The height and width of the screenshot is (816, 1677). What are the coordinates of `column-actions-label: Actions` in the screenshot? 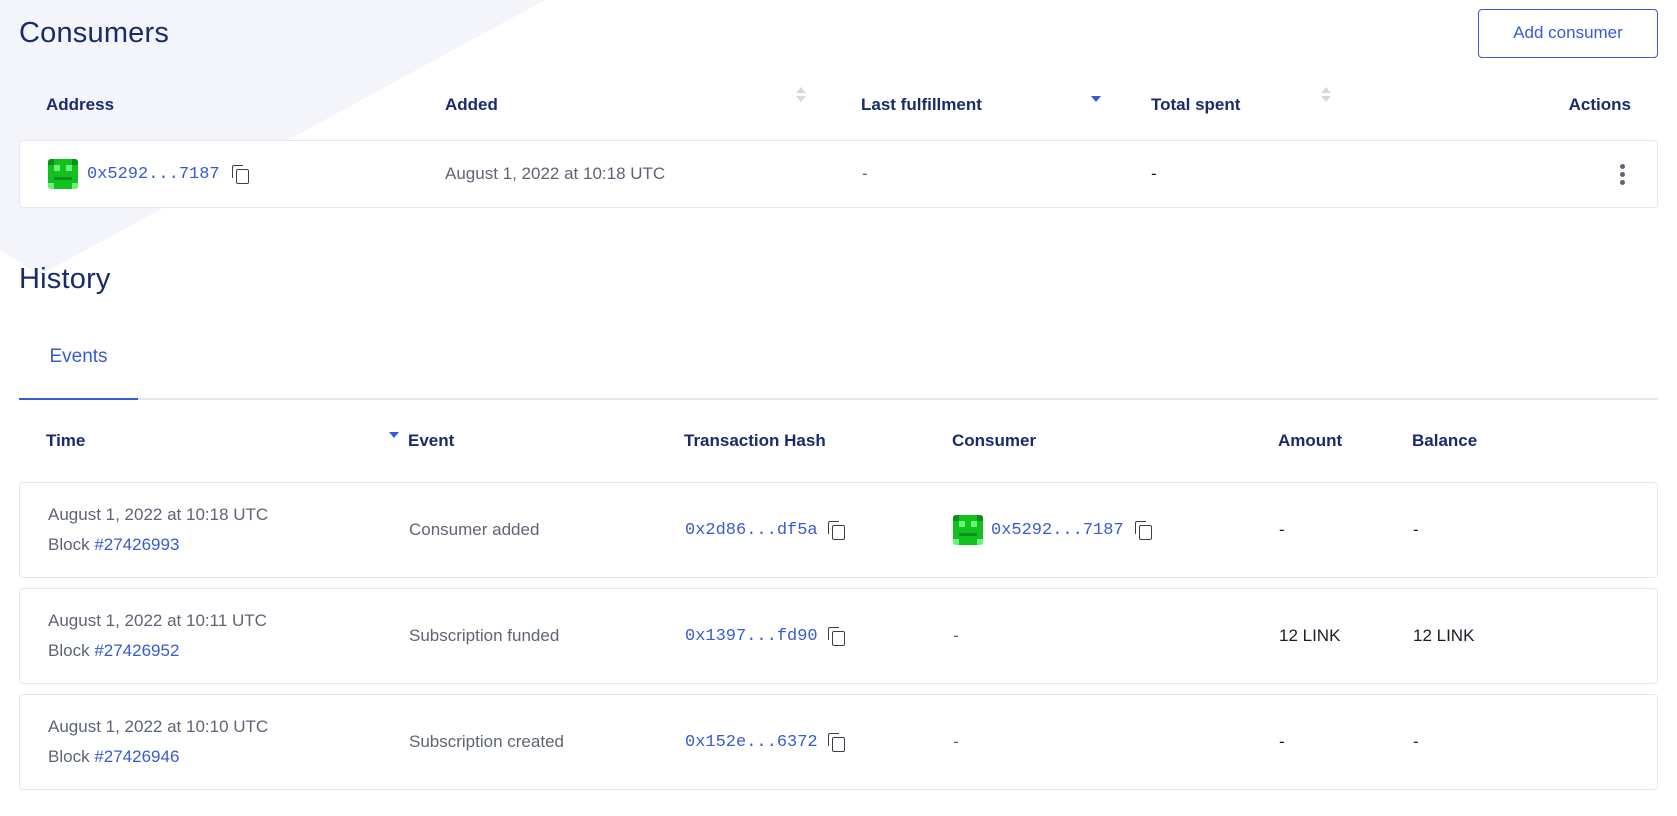 It's located at (1599, 104).